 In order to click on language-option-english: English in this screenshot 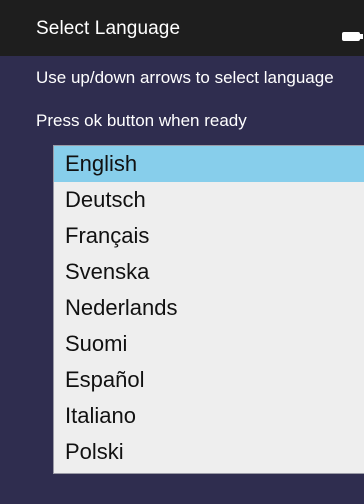, I will do `click(209, 164)`.